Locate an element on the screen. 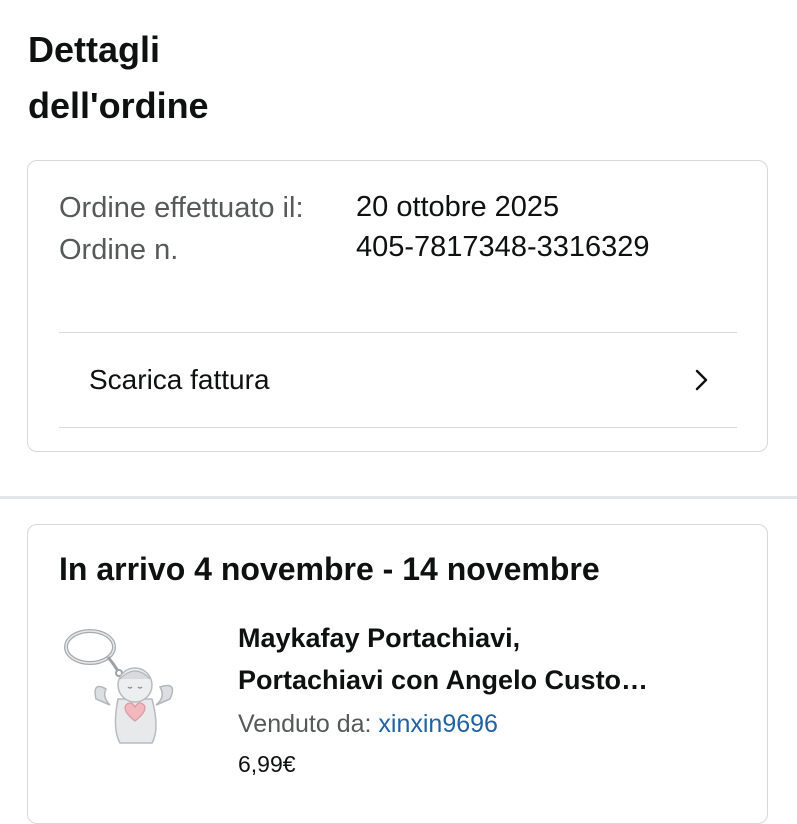 The width and height of the screenshot is (797, 824). order-date-label: Ordine effettuato il: is located at coordinates (181, 208).